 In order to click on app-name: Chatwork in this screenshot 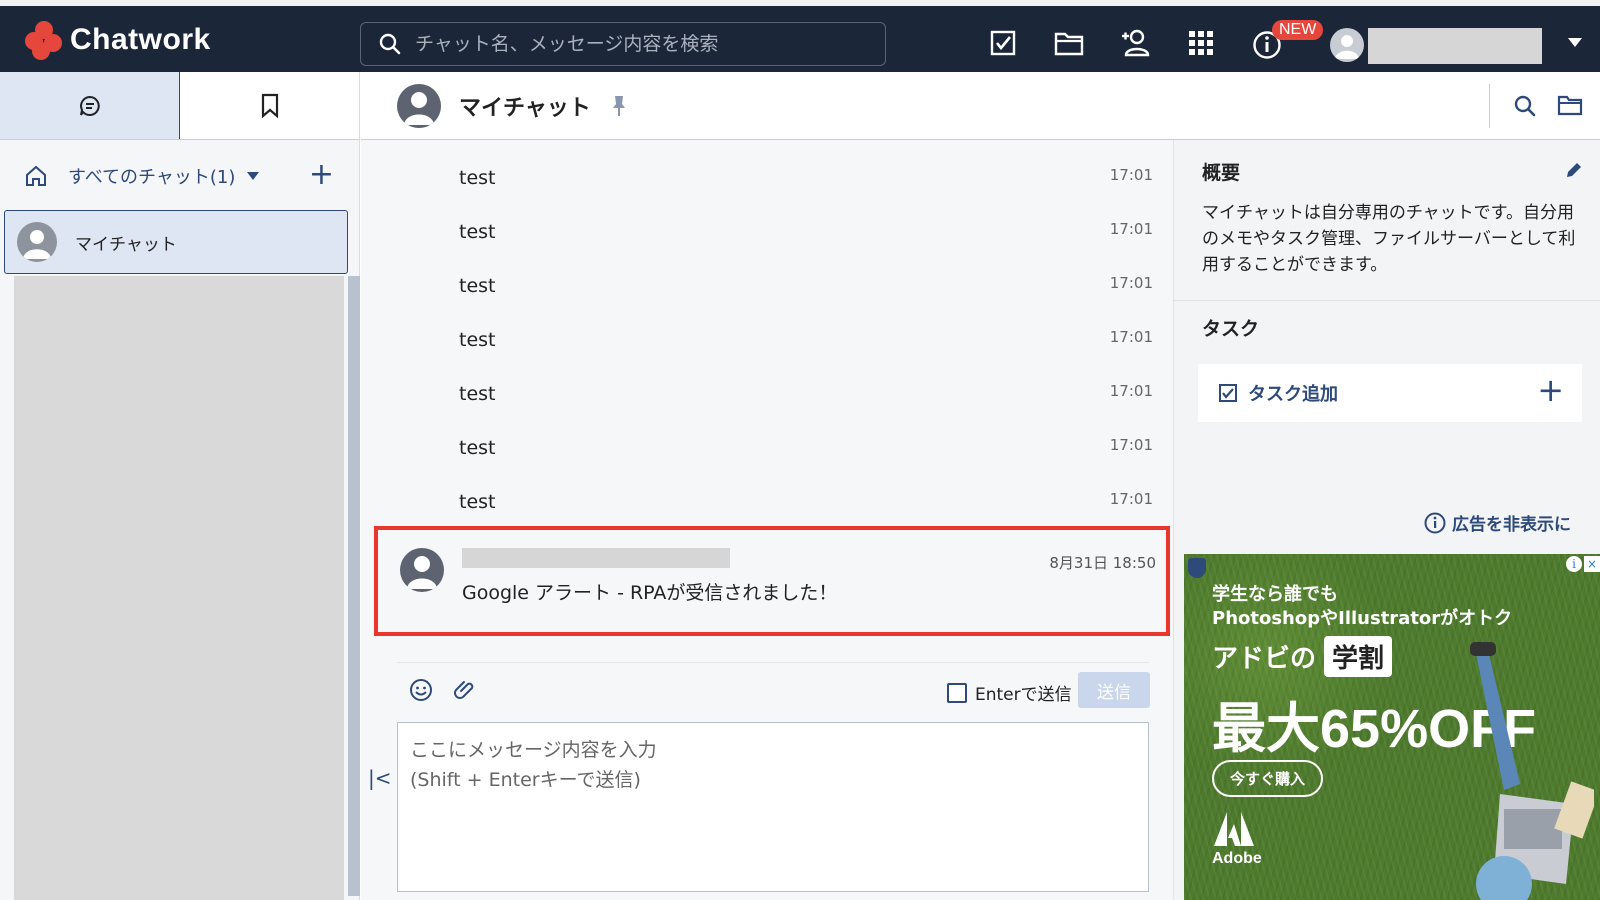, I will do `click(140, 39)`.